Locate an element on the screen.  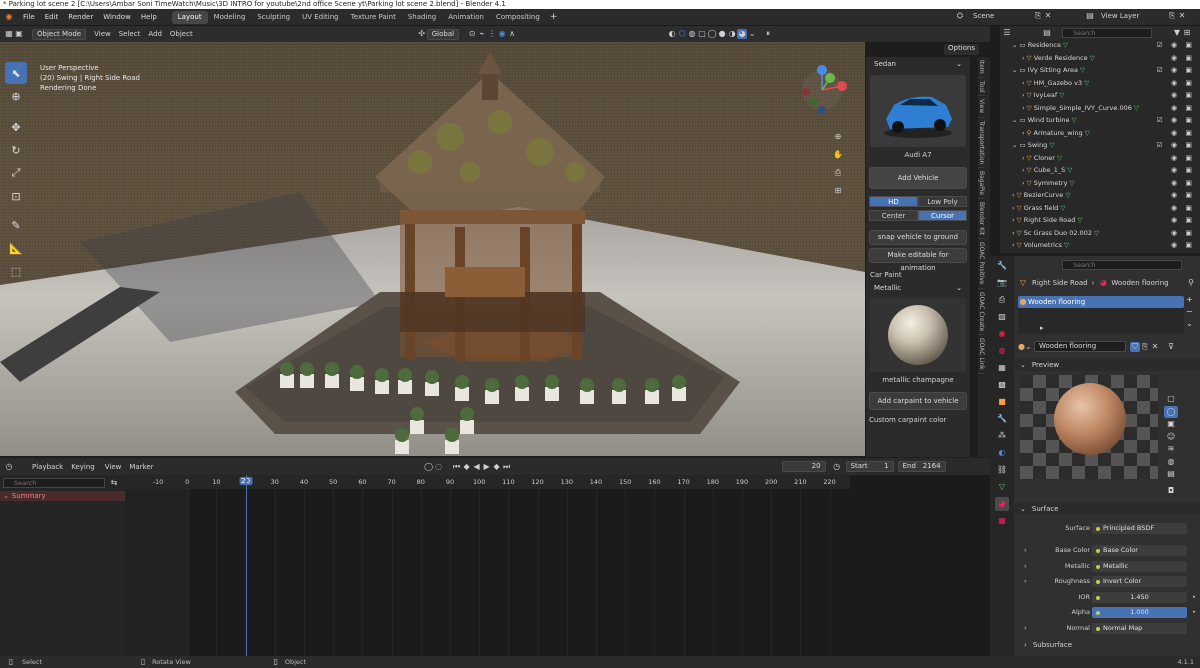
jump-start-icon: ⏮ is located at coordinates (457, 467).